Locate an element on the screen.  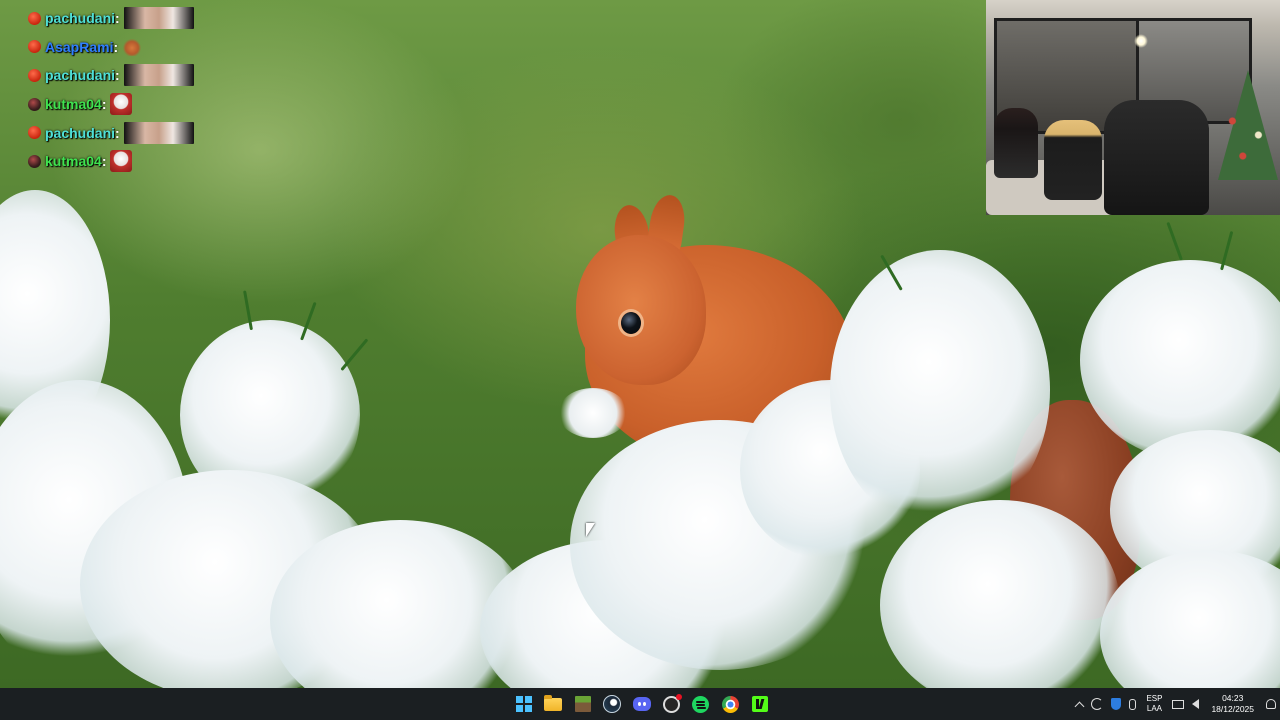
tray-security is located at coordinates (1116, 704).